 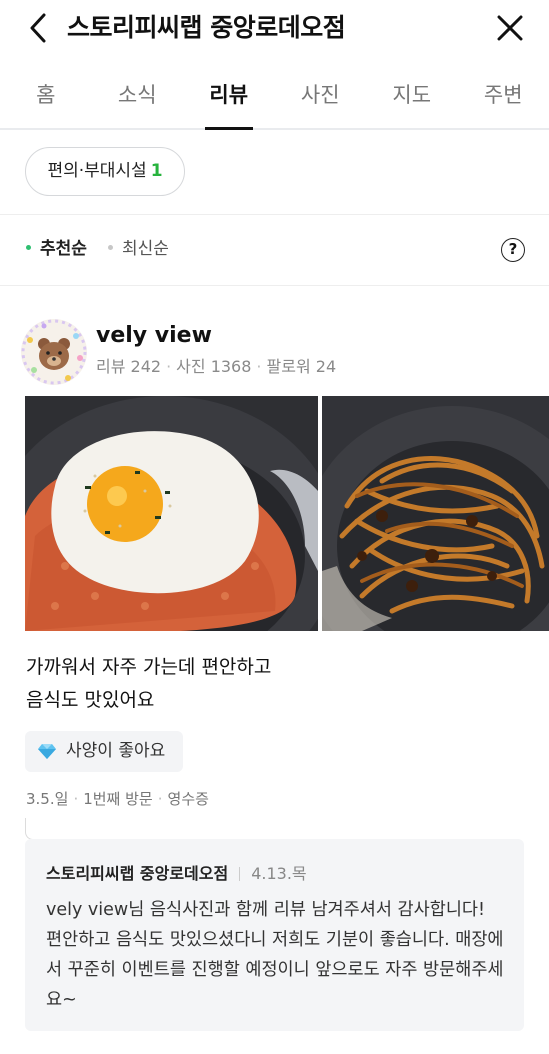 What do you see at coordinates (154, 336) in the screenshot?
I see `reviewer-name: vely view` at bounding box center [154, 336].